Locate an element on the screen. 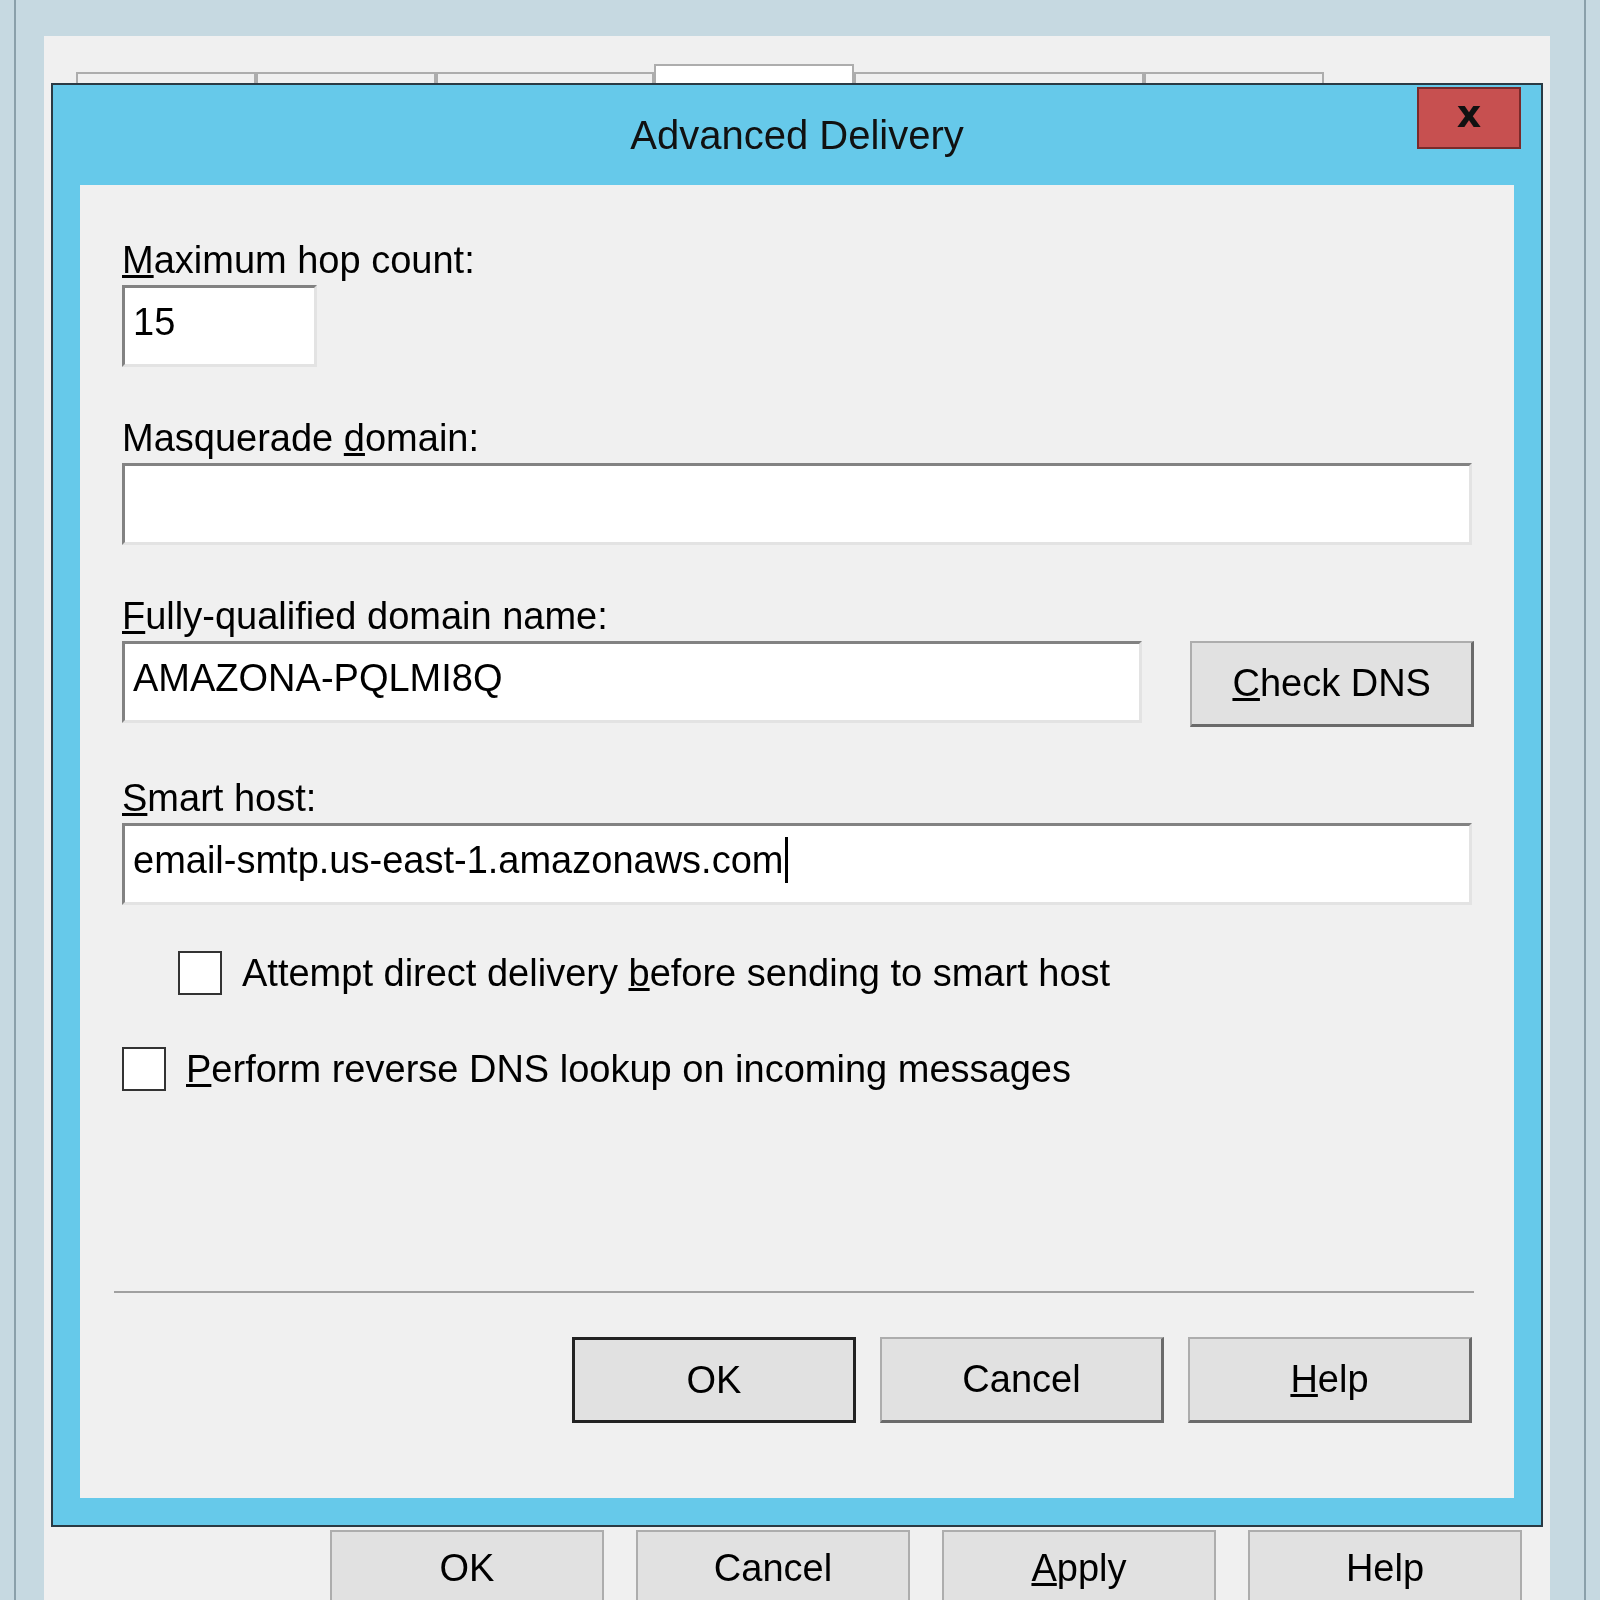 This screenshot has height=1600, width=1600. text-field is located at coordinates (797, 504).